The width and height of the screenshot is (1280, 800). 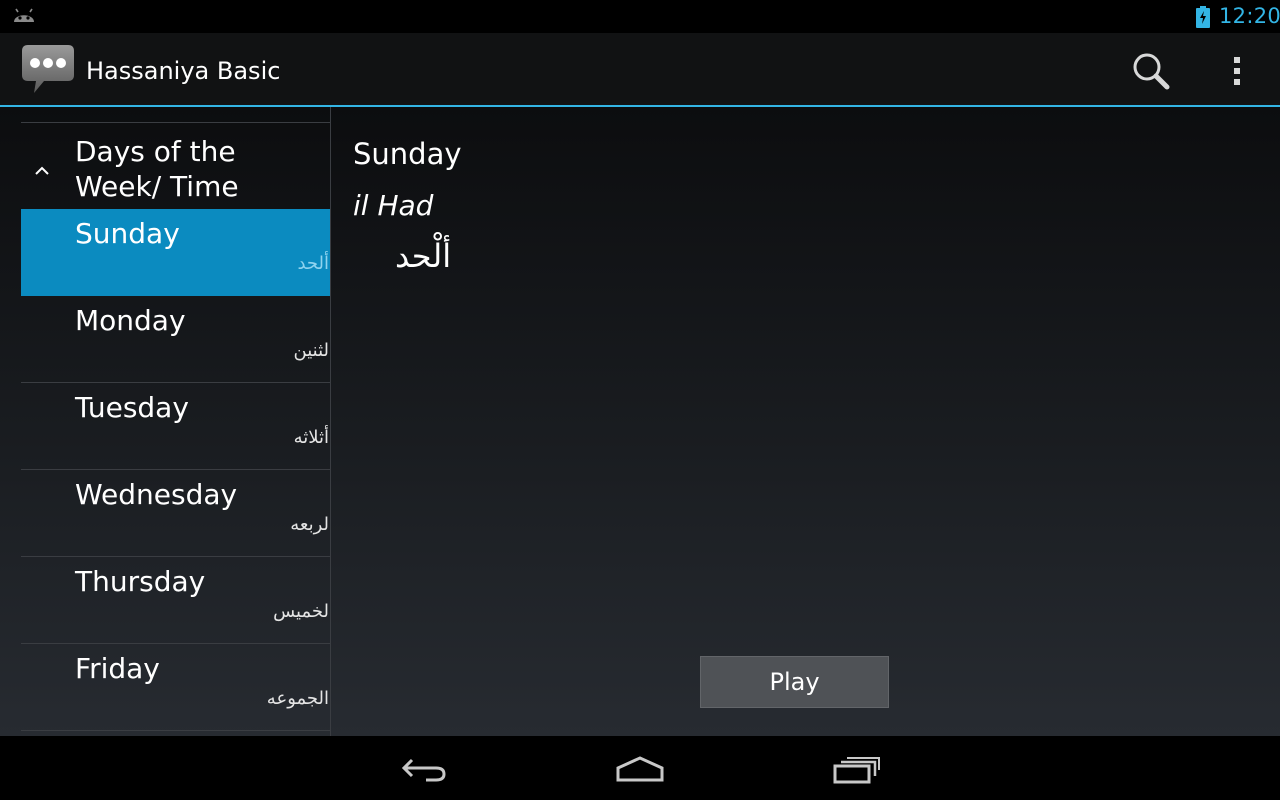 What do you see at coordinates (48, 72) in the screenshot?
I see `speech-bubble-icon` at bounding box center [48, 72].